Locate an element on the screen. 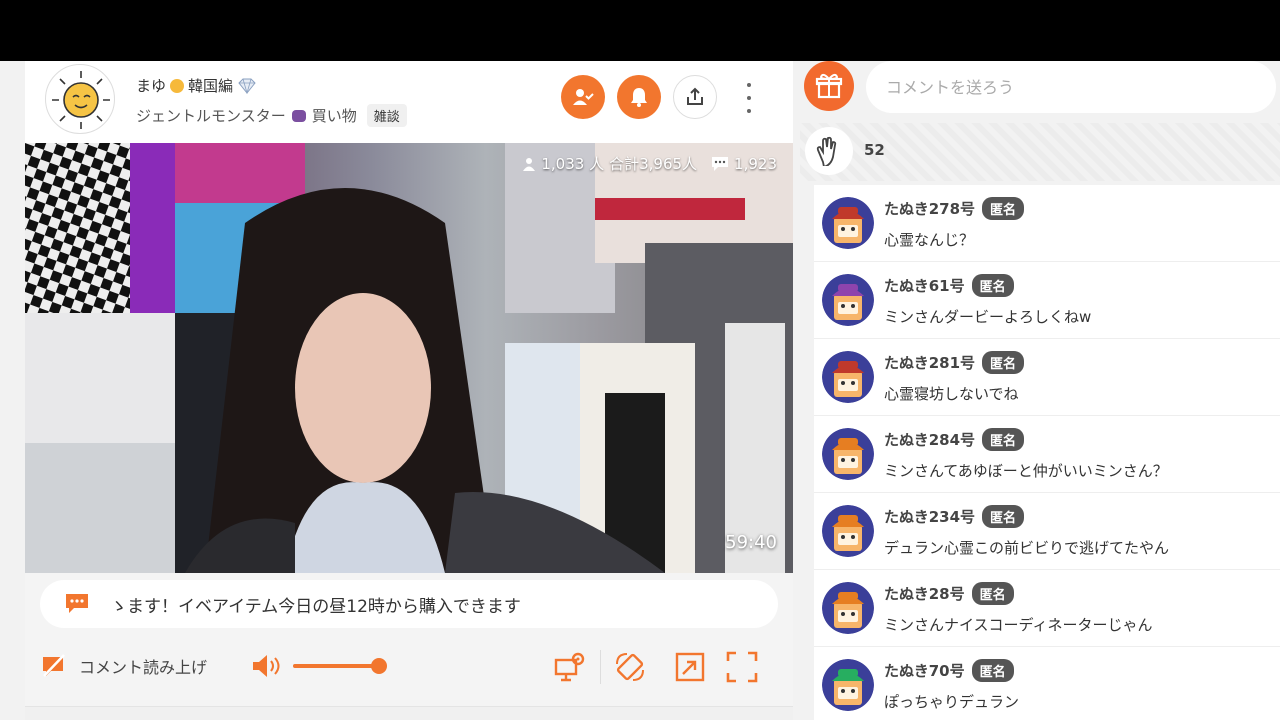 Image resolution: width=1280 pixels, height=720 pixels. clap-button is located at coordinates (829, 151).